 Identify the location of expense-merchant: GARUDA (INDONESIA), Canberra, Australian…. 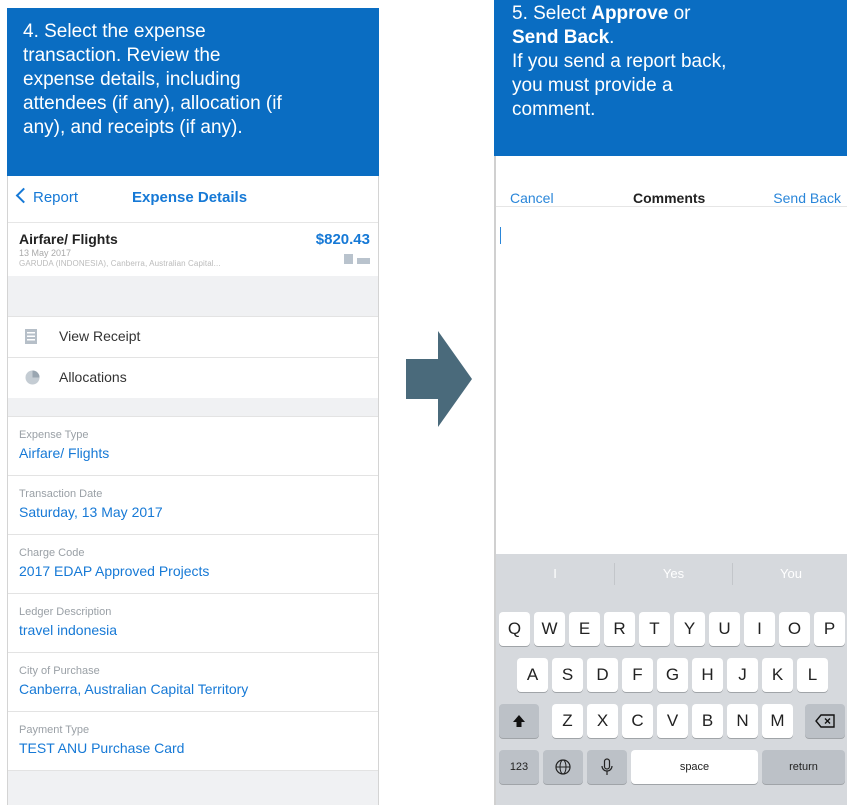
(120, 263).